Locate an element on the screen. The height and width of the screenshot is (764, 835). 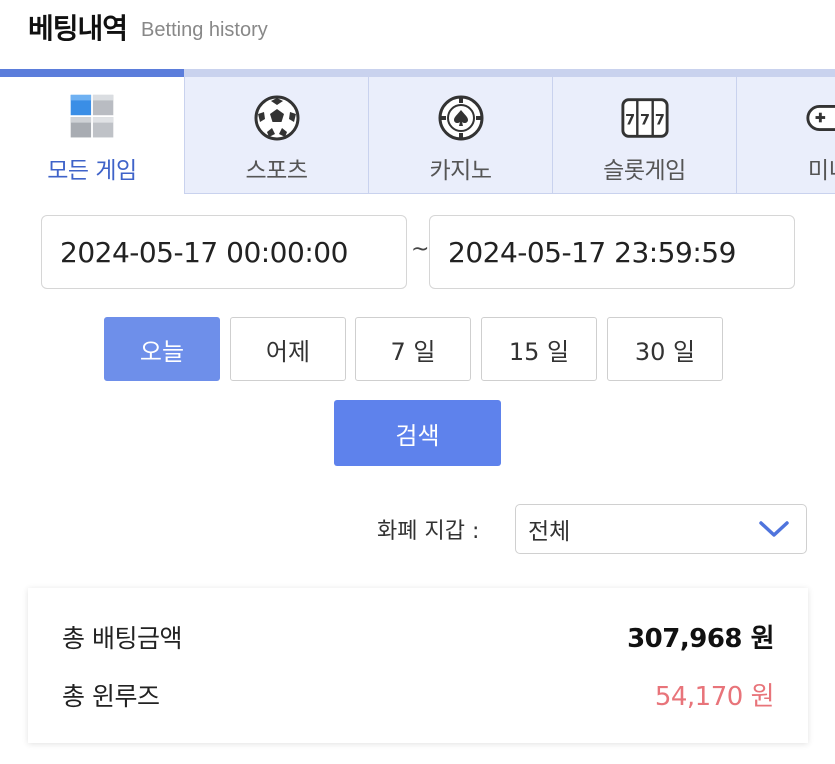
wallet-select-value: 전체 is located at coordinates (549, 532).